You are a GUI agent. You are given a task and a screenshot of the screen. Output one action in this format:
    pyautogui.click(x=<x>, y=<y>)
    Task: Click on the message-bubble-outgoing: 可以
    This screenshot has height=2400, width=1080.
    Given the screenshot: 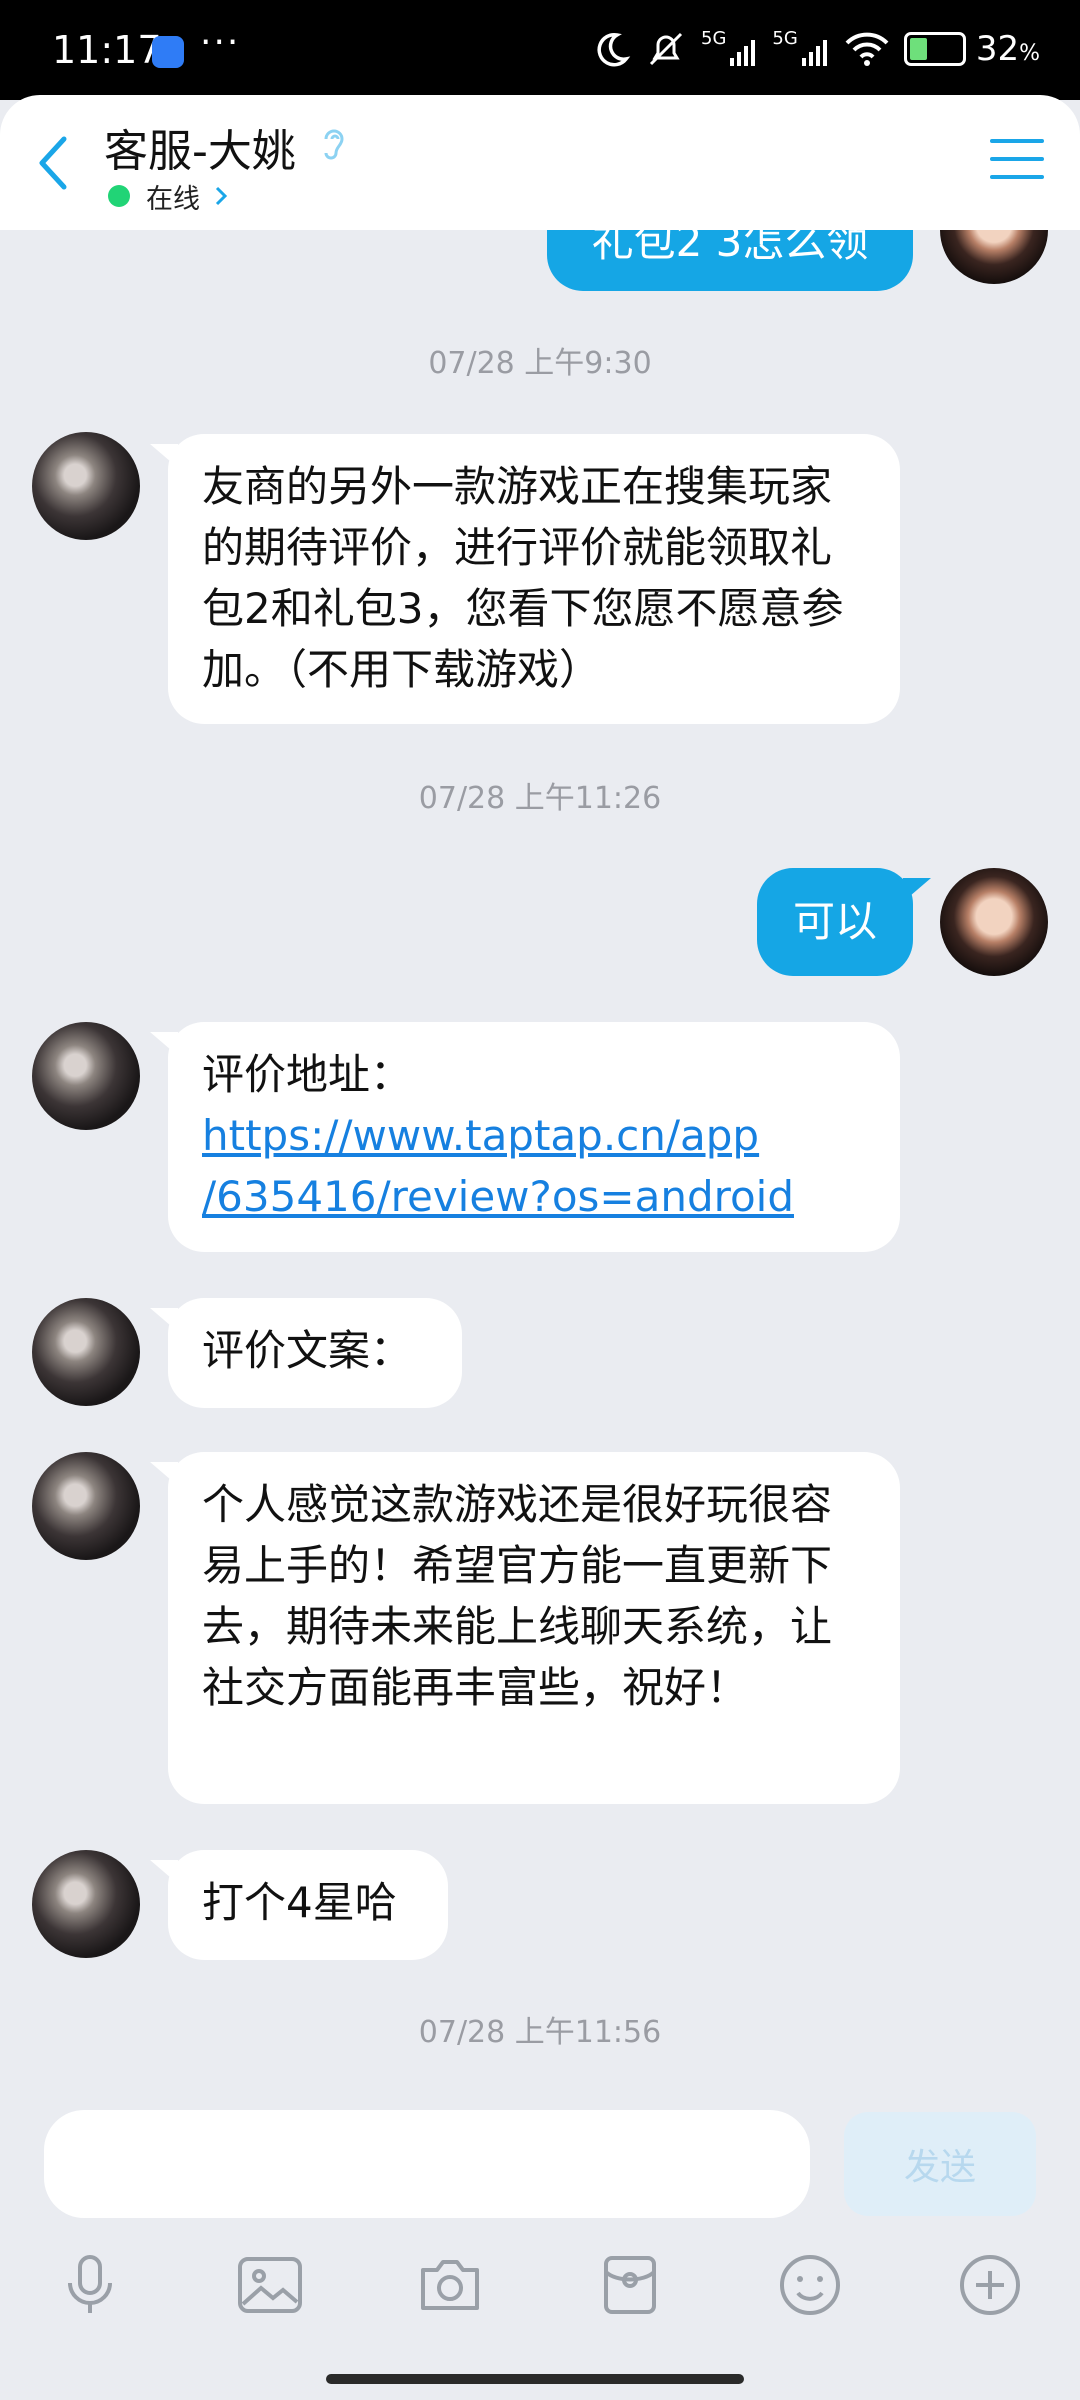 What is the action you would take?
    pyautogui.click(x=844, y=922)
    